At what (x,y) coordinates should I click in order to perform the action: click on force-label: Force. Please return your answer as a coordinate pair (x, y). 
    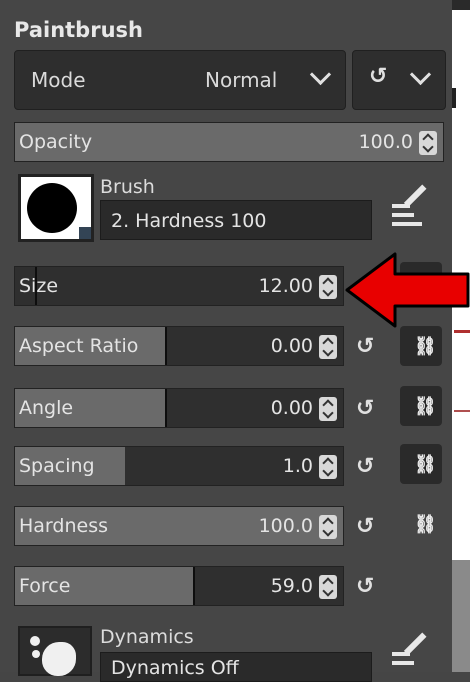
    Looking at the image, I should click on (45, 586).